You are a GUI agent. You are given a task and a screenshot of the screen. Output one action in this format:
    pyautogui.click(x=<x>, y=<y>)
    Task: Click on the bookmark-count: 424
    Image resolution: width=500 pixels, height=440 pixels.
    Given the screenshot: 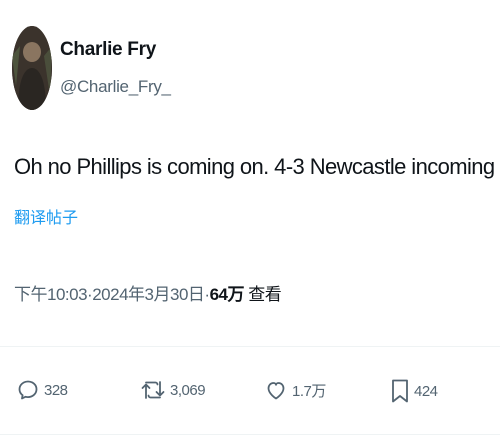 What is the action you would take?
    pyautogui.click(x=426, y=391)
    